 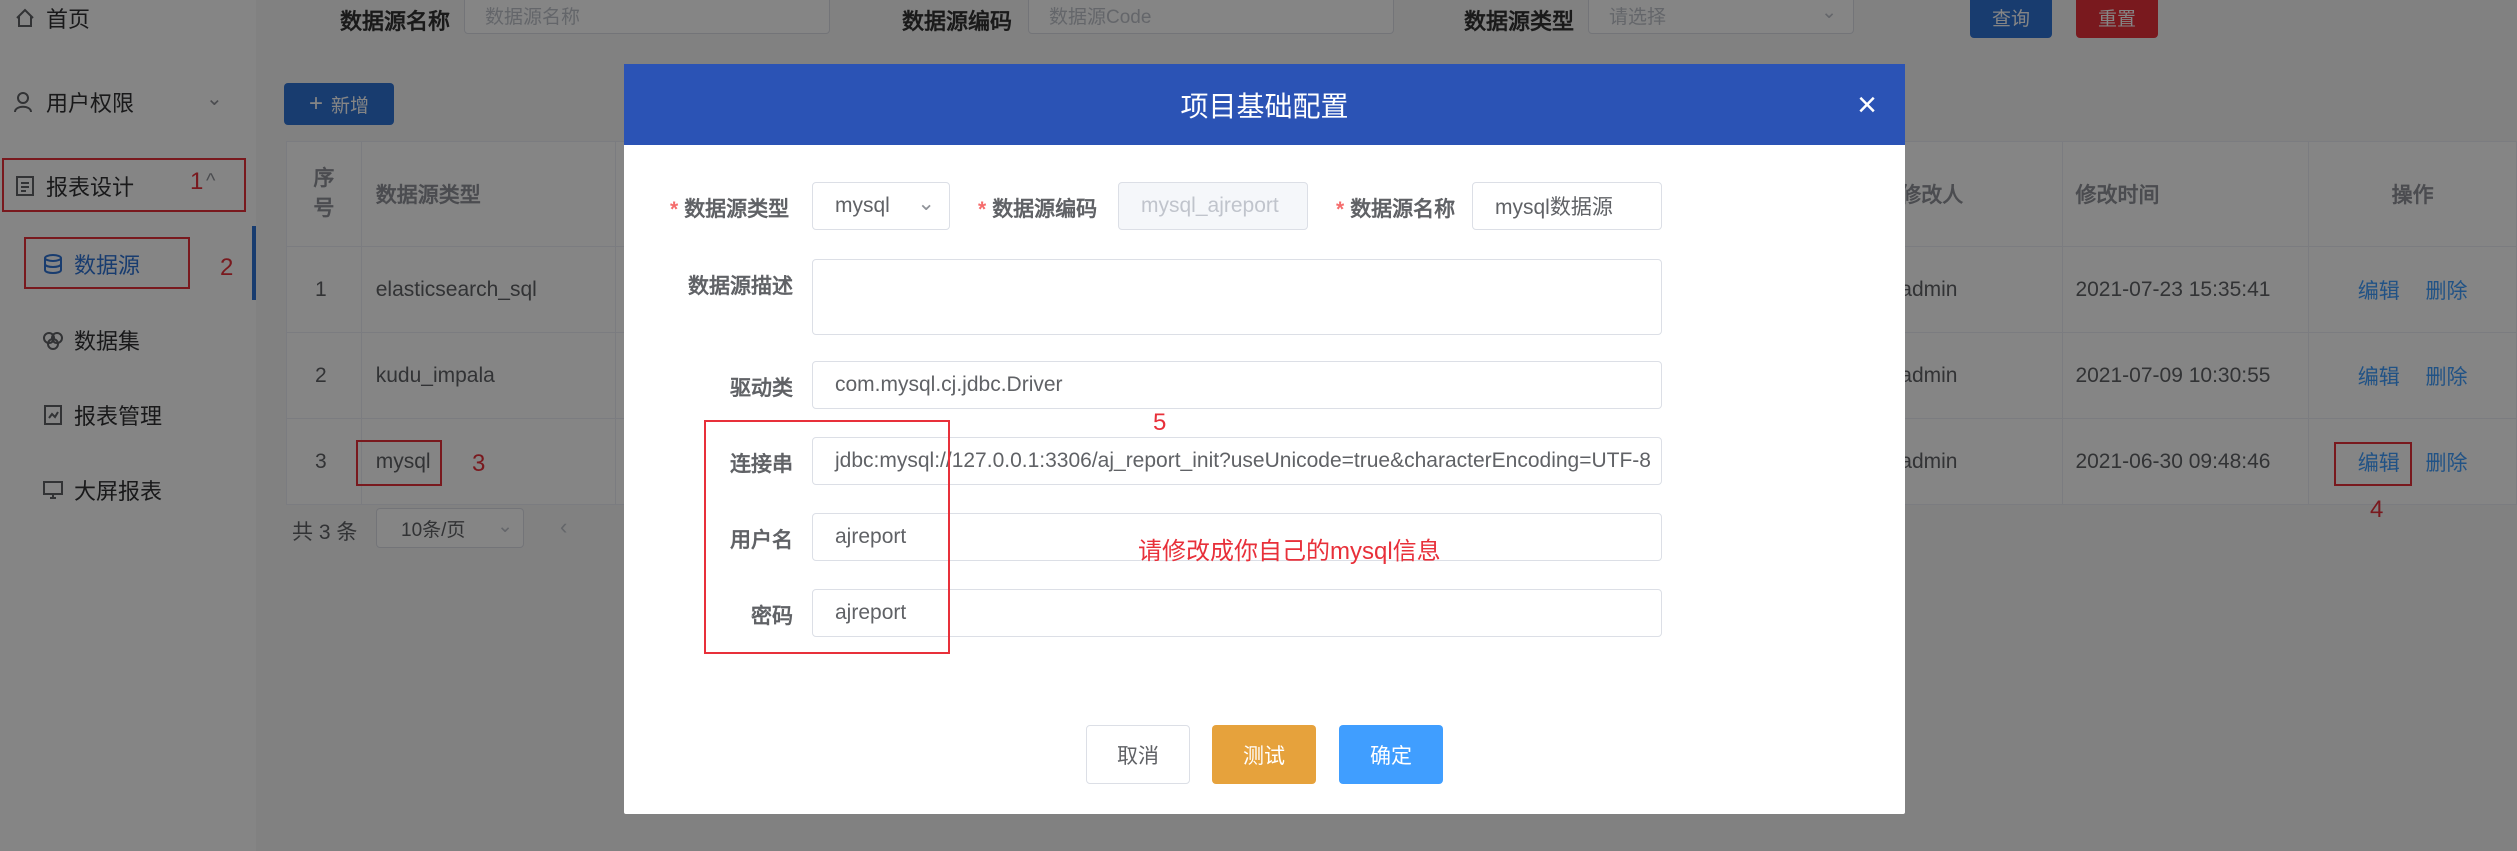 I want to click on desc-label: 数据源描述, so click(x=740, y=286).